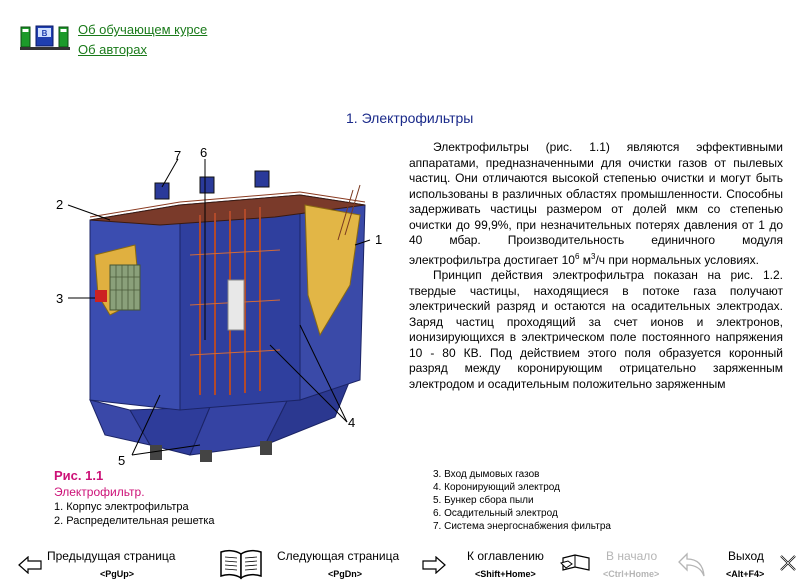 The image size is (811, 588). What do you see at coordinates (111, 556) in the screenshot?
I see `prev-page-label: Предыдущая страница` at bounding box center [111, 556].